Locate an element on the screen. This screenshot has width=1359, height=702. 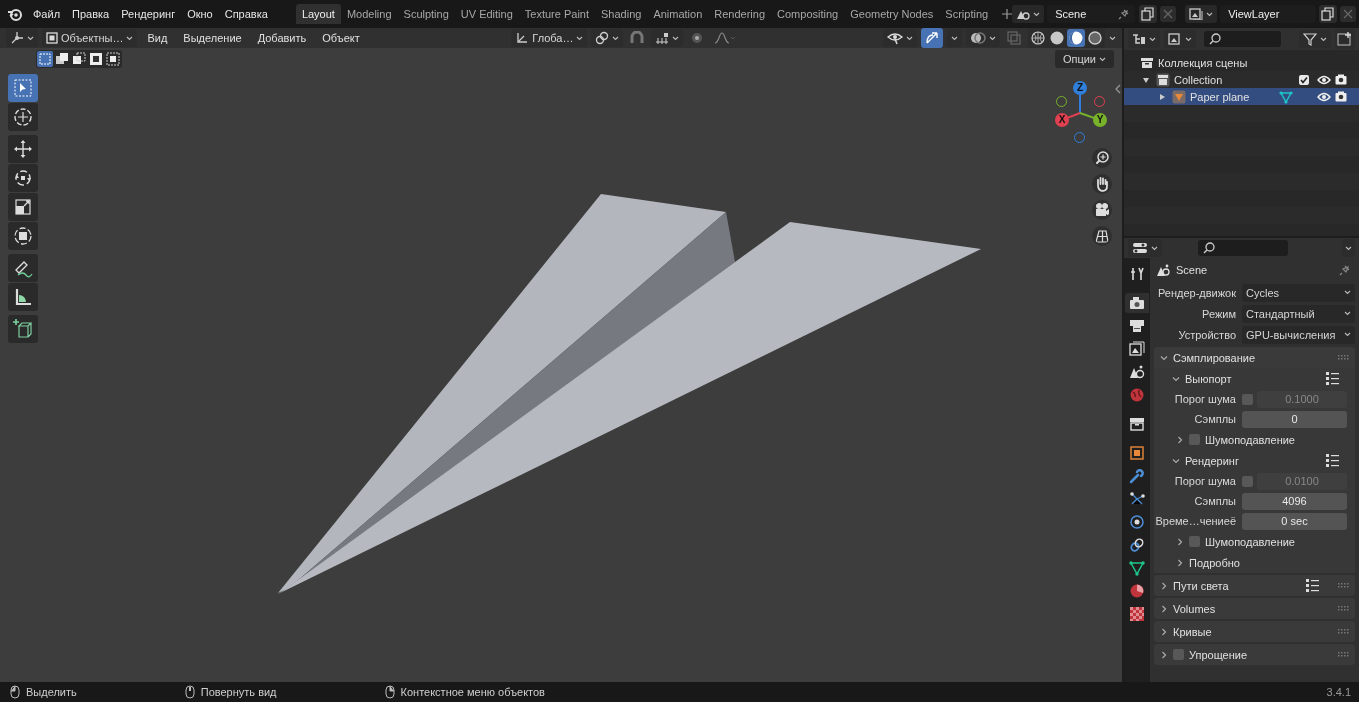
menu-item: Правка is located at coordinates (91, 14).